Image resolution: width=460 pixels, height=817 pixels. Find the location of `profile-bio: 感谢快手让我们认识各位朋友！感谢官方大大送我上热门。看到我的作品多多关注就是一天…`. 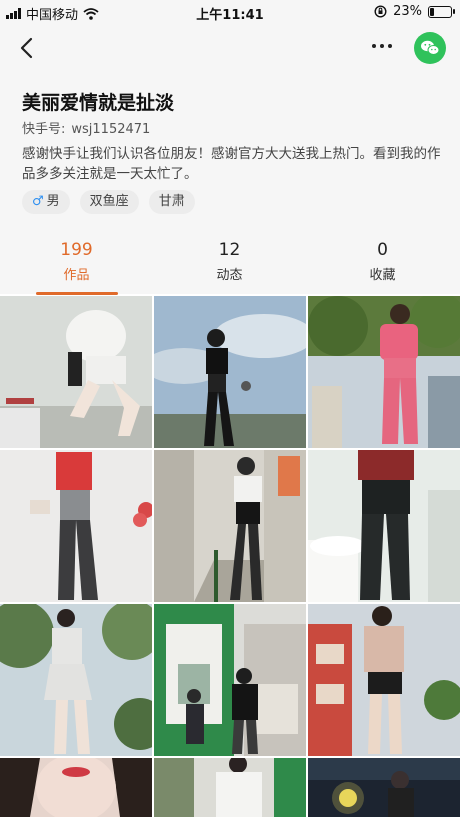

profile-bio: 感谢快手让我们认识各位朋友！感谢官方大大送我上热门。看到我的作品多多关注就是一天… is located at coordinates (231, 164).